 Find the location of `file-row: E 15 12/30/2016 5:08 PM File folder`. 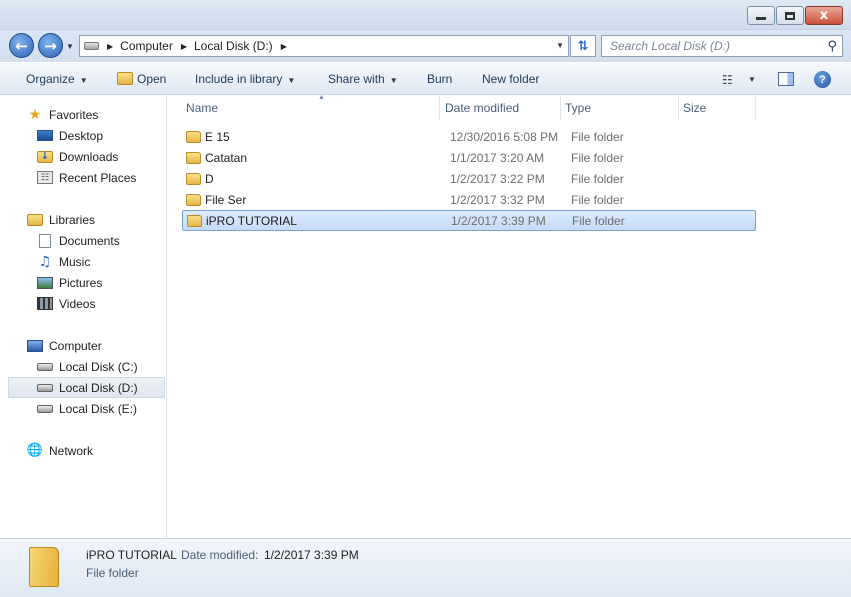

file-row: E 15 12/30/2016 5:08 PM File folder is located at coordinates (469, 136).